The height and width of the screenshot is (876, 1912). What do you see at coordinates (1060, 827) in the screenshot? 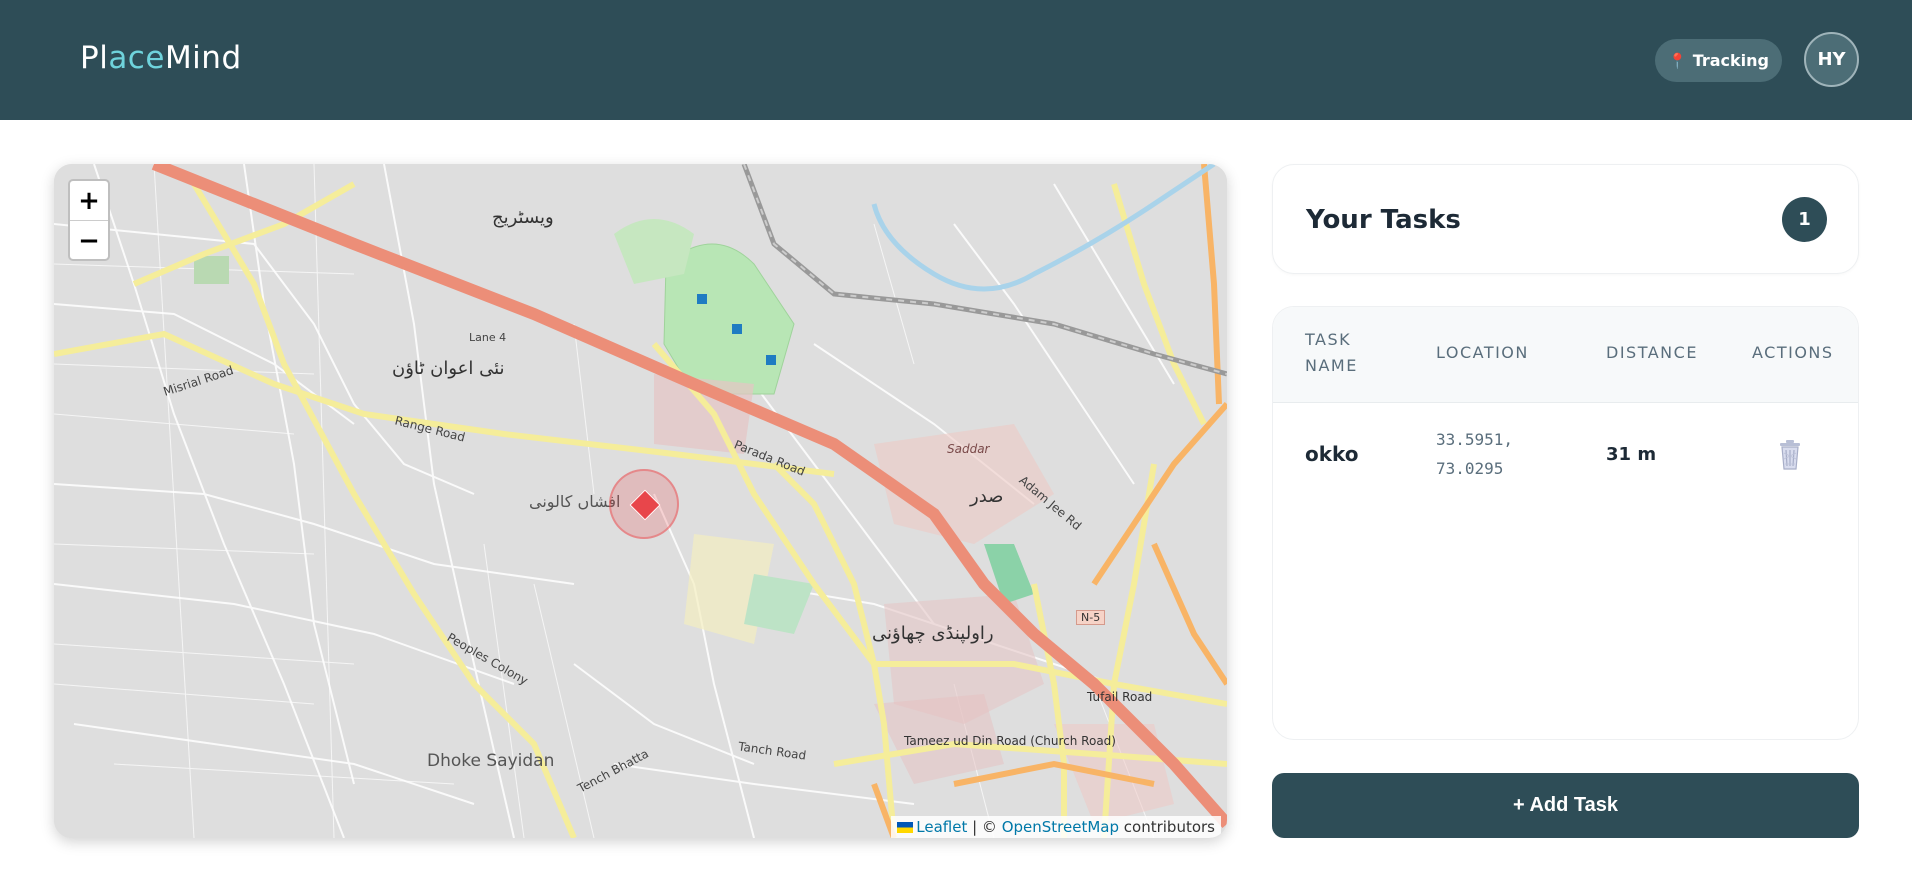
I see `osm-link: OpenStreetMap` at bounding box center [1060, 827].